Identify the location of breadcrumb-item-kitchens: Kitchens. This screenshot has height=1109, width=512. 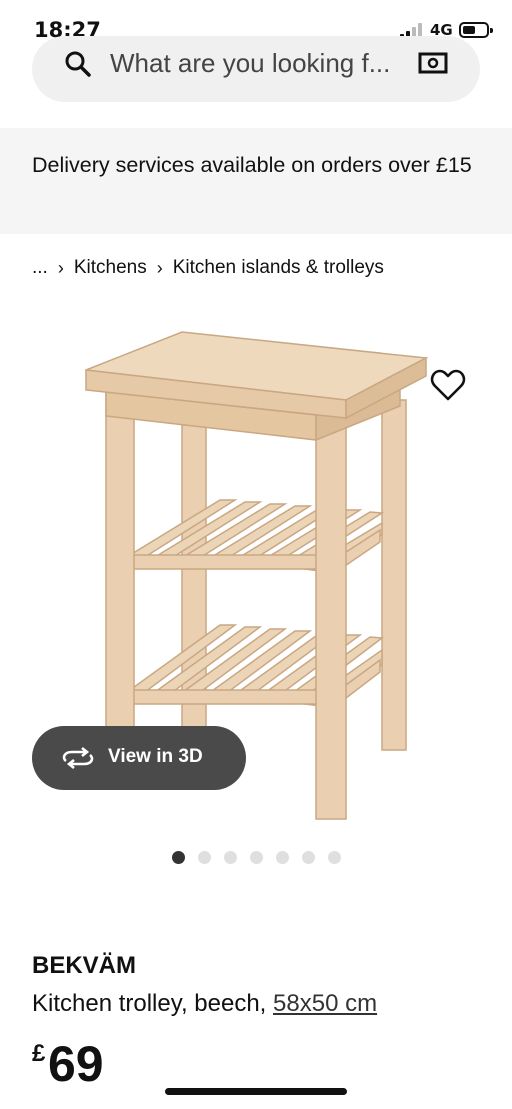
(110, 268).